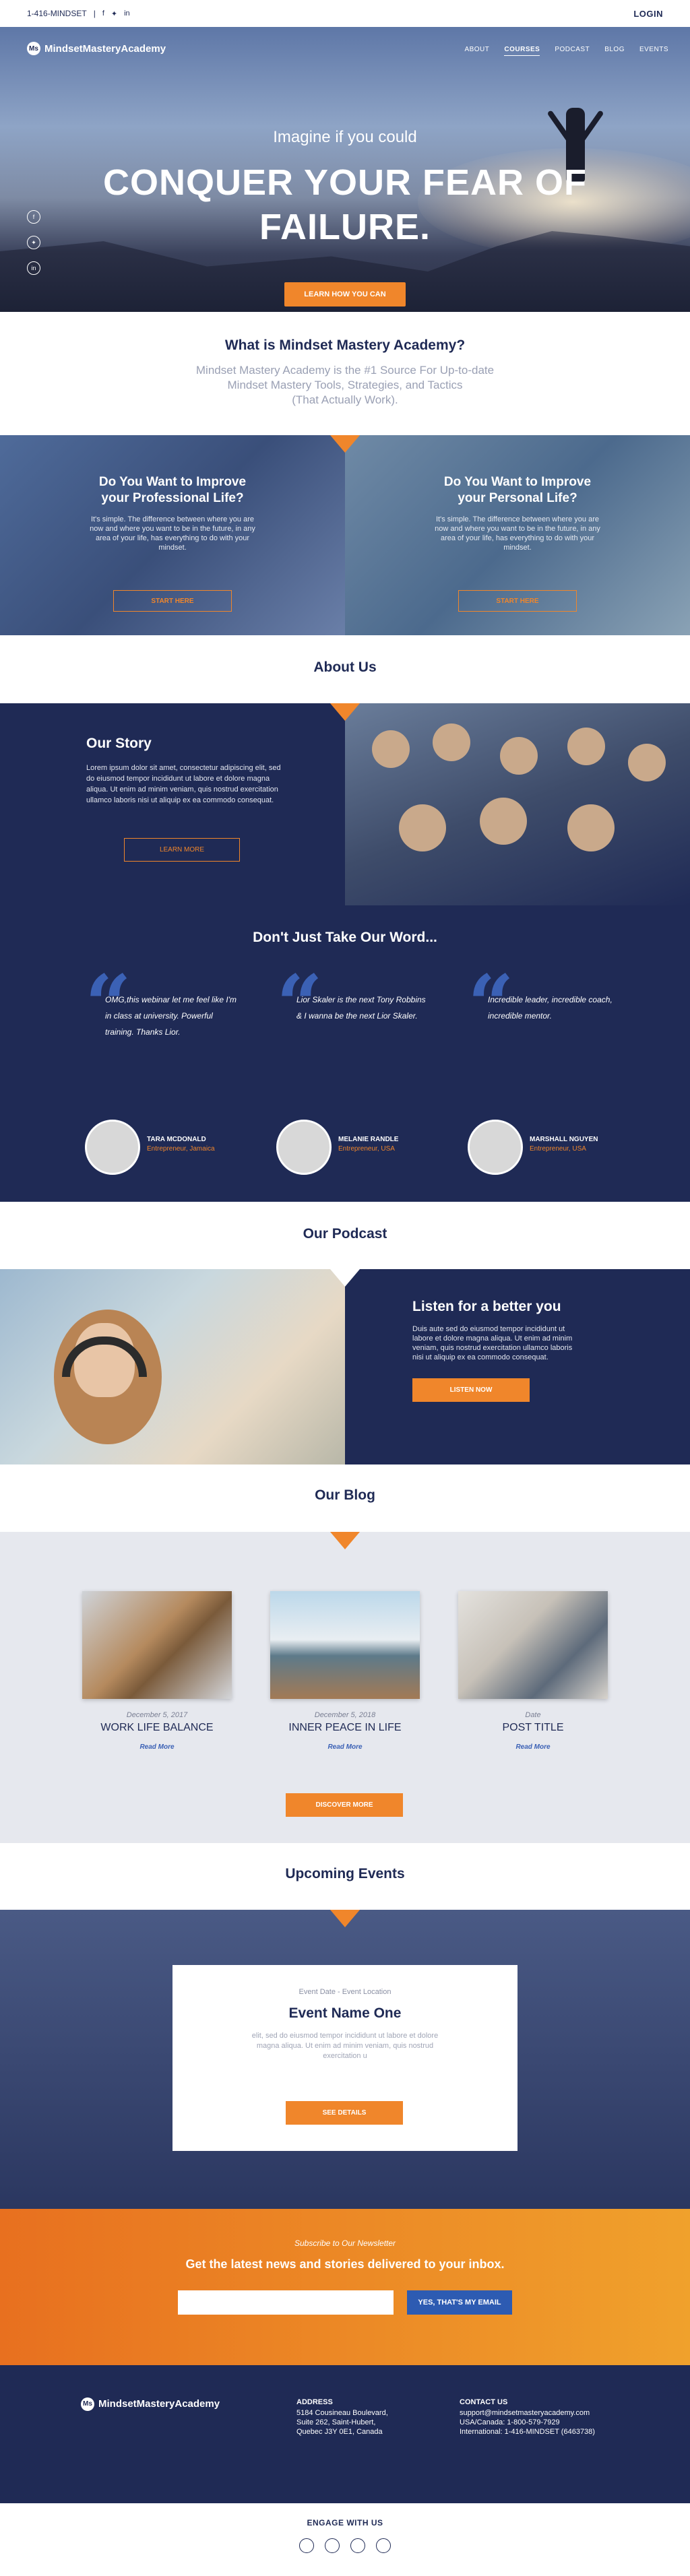 This screenshot has width=690, height=2576. I want to click on about-heading: About Us, so click(345, 667).